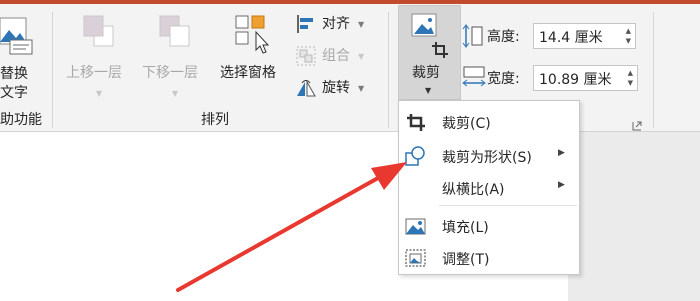  I want to click on menu-item-label: 调整(T), so click(466, 260).